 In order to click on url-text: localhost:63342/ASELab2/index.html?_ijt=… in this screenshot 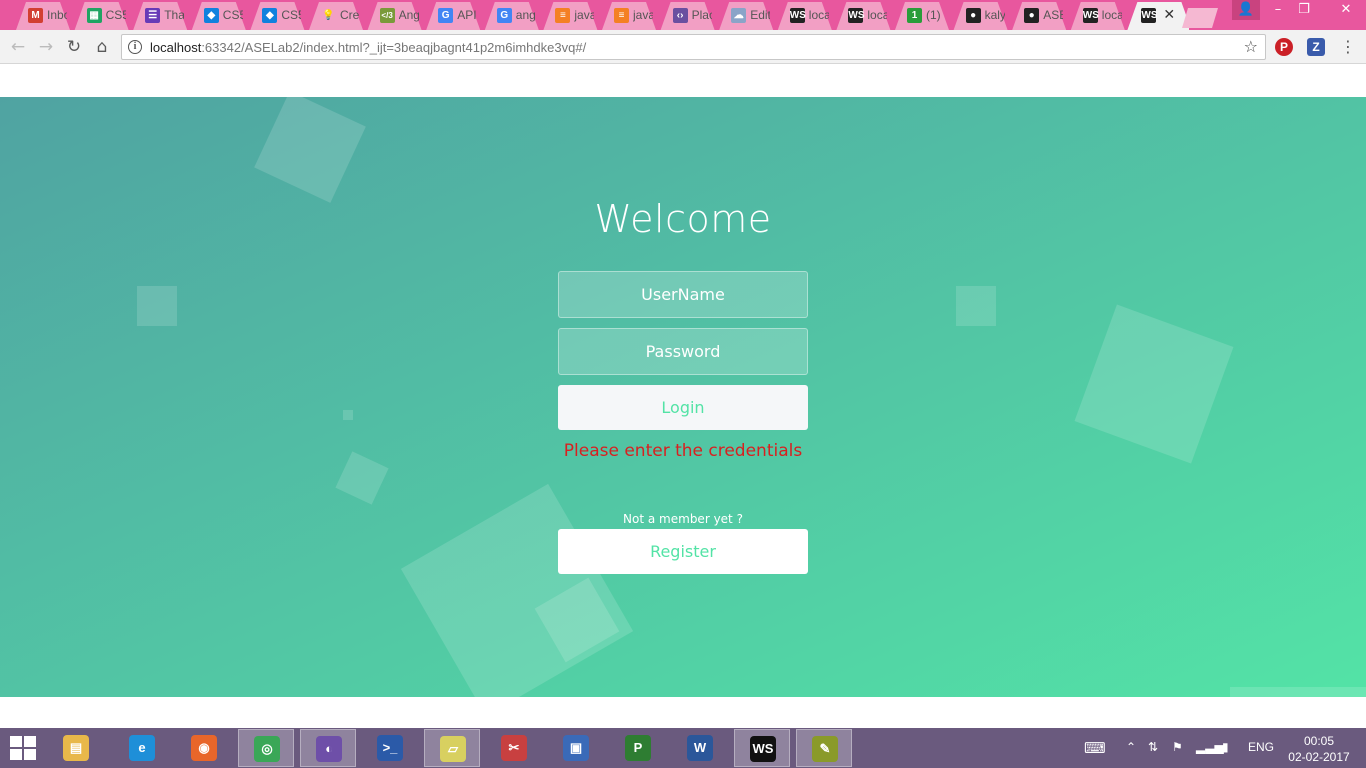, I will do `click(368, 47)`.